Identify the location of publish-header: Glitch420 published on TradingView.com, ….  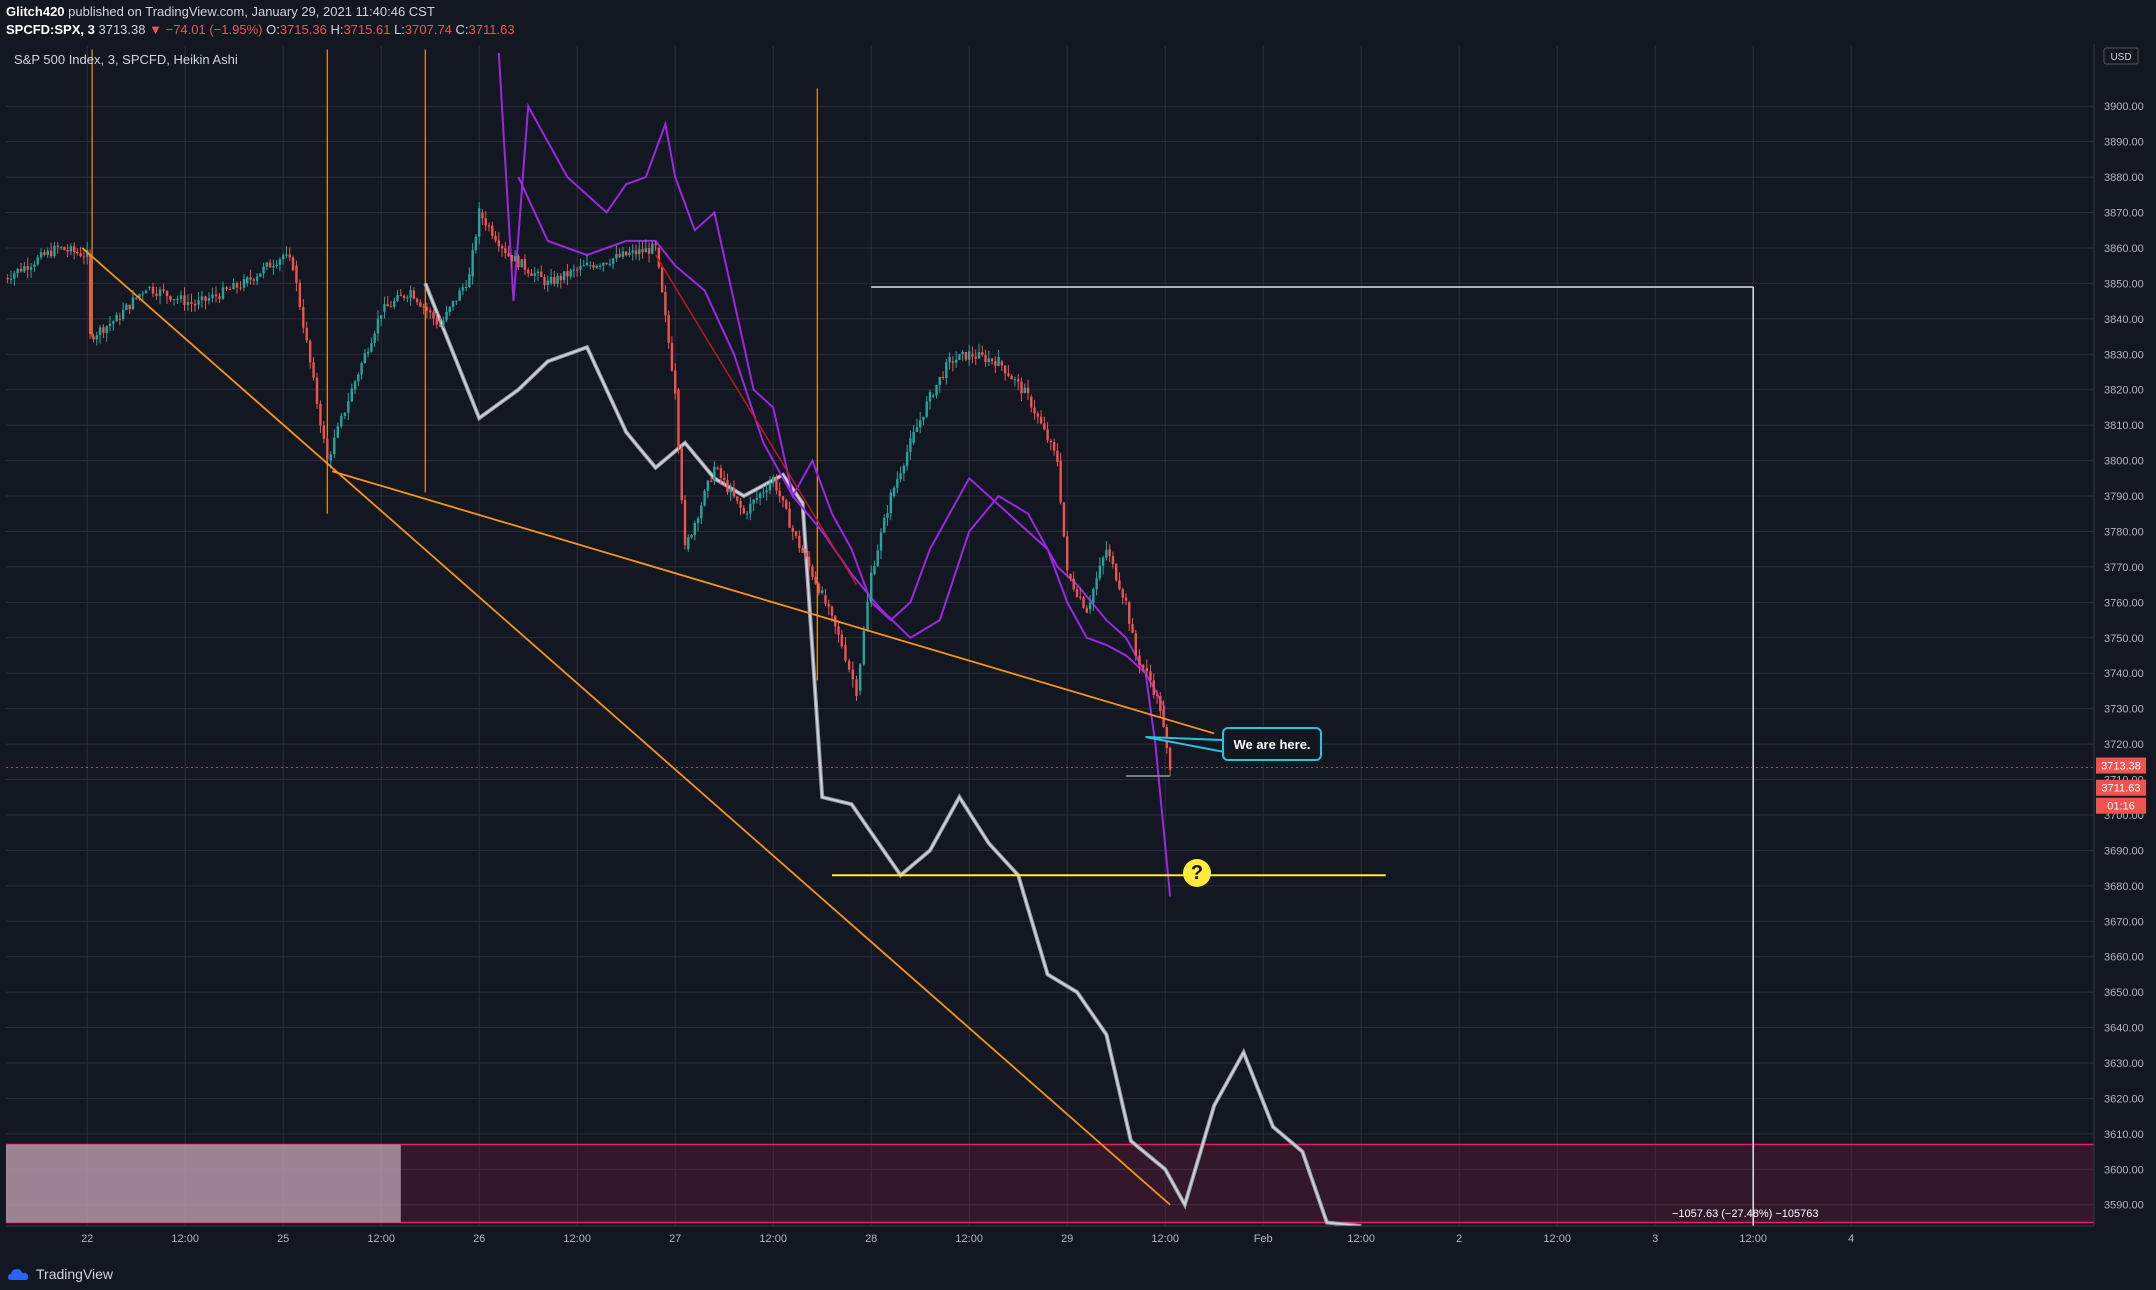
(1078, 22).